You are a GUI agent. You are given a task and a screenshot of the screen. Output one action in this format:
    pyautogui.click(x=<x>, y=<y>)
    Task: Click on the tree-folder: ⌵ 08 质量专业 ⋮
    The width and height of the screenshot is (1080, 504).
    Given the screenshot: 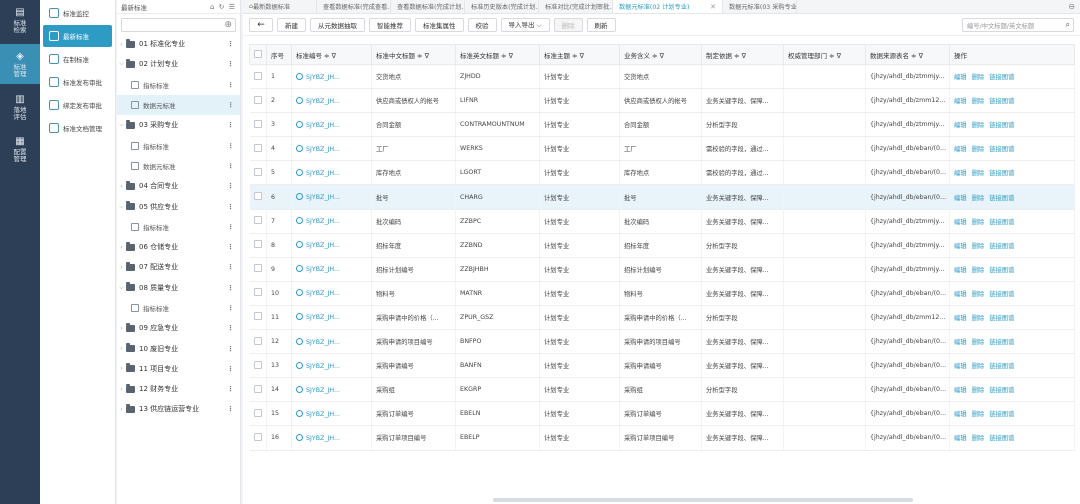 What is the action you would take?
    pyautogui.click(x=178, y=288)
    